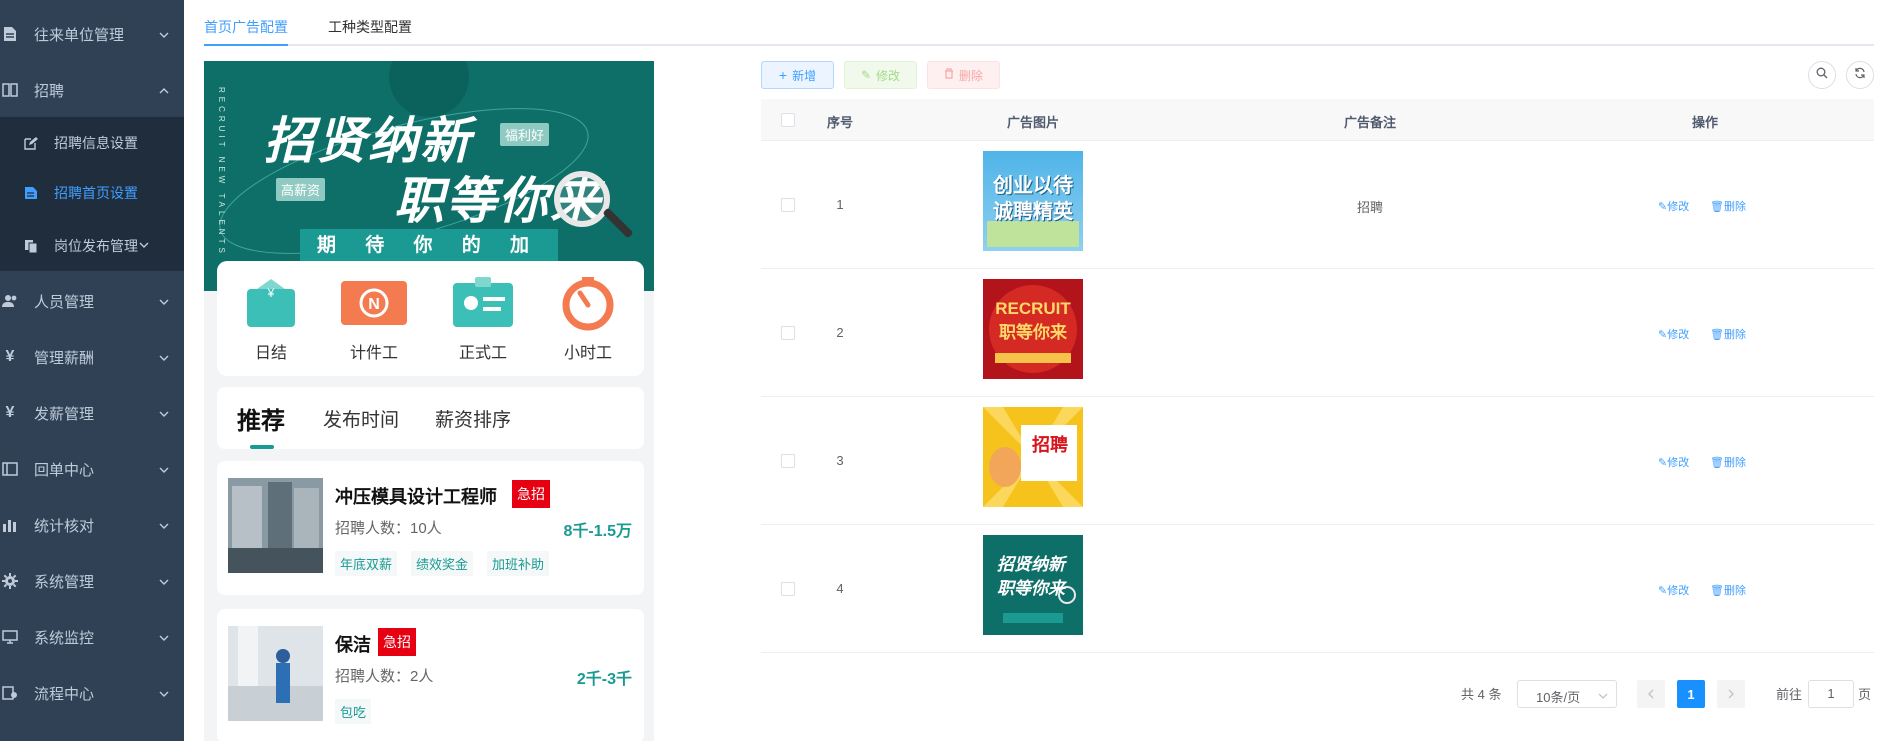 This screenshot has width=1889, height=741. What do you see at coordinates (246, 27) in the screenshot?
I see `tab-home-ads: 首页广告配置` at bounding box center [246, 27].